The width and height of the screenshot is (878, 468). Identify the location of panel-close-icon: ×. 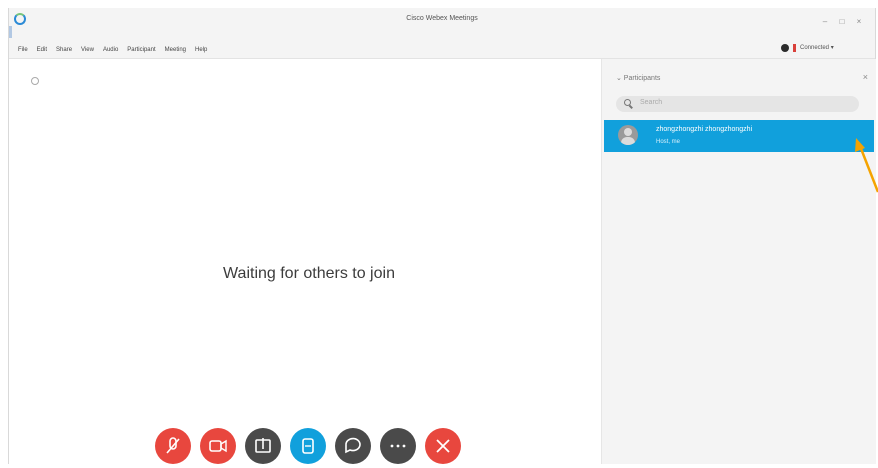
(865, 77).